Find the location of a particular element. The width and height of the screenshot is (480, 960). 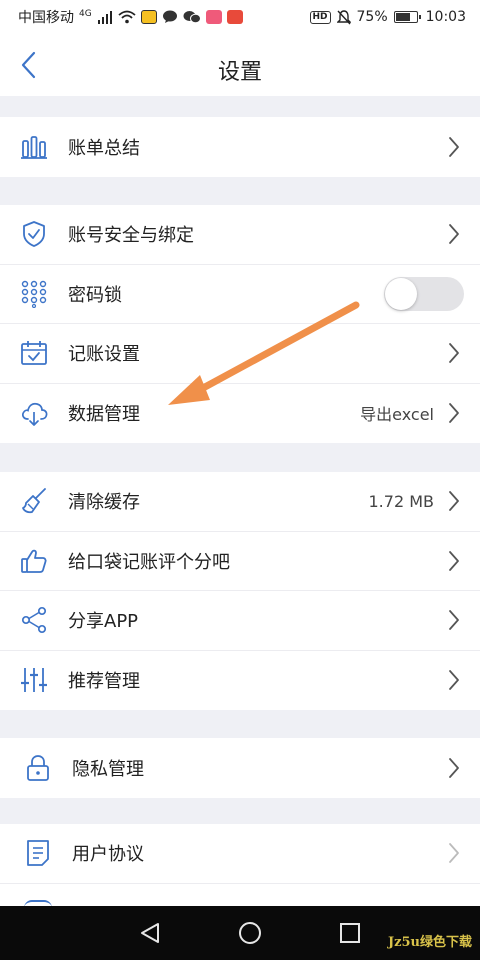

signal-icon is located at coordinates (104, 17).